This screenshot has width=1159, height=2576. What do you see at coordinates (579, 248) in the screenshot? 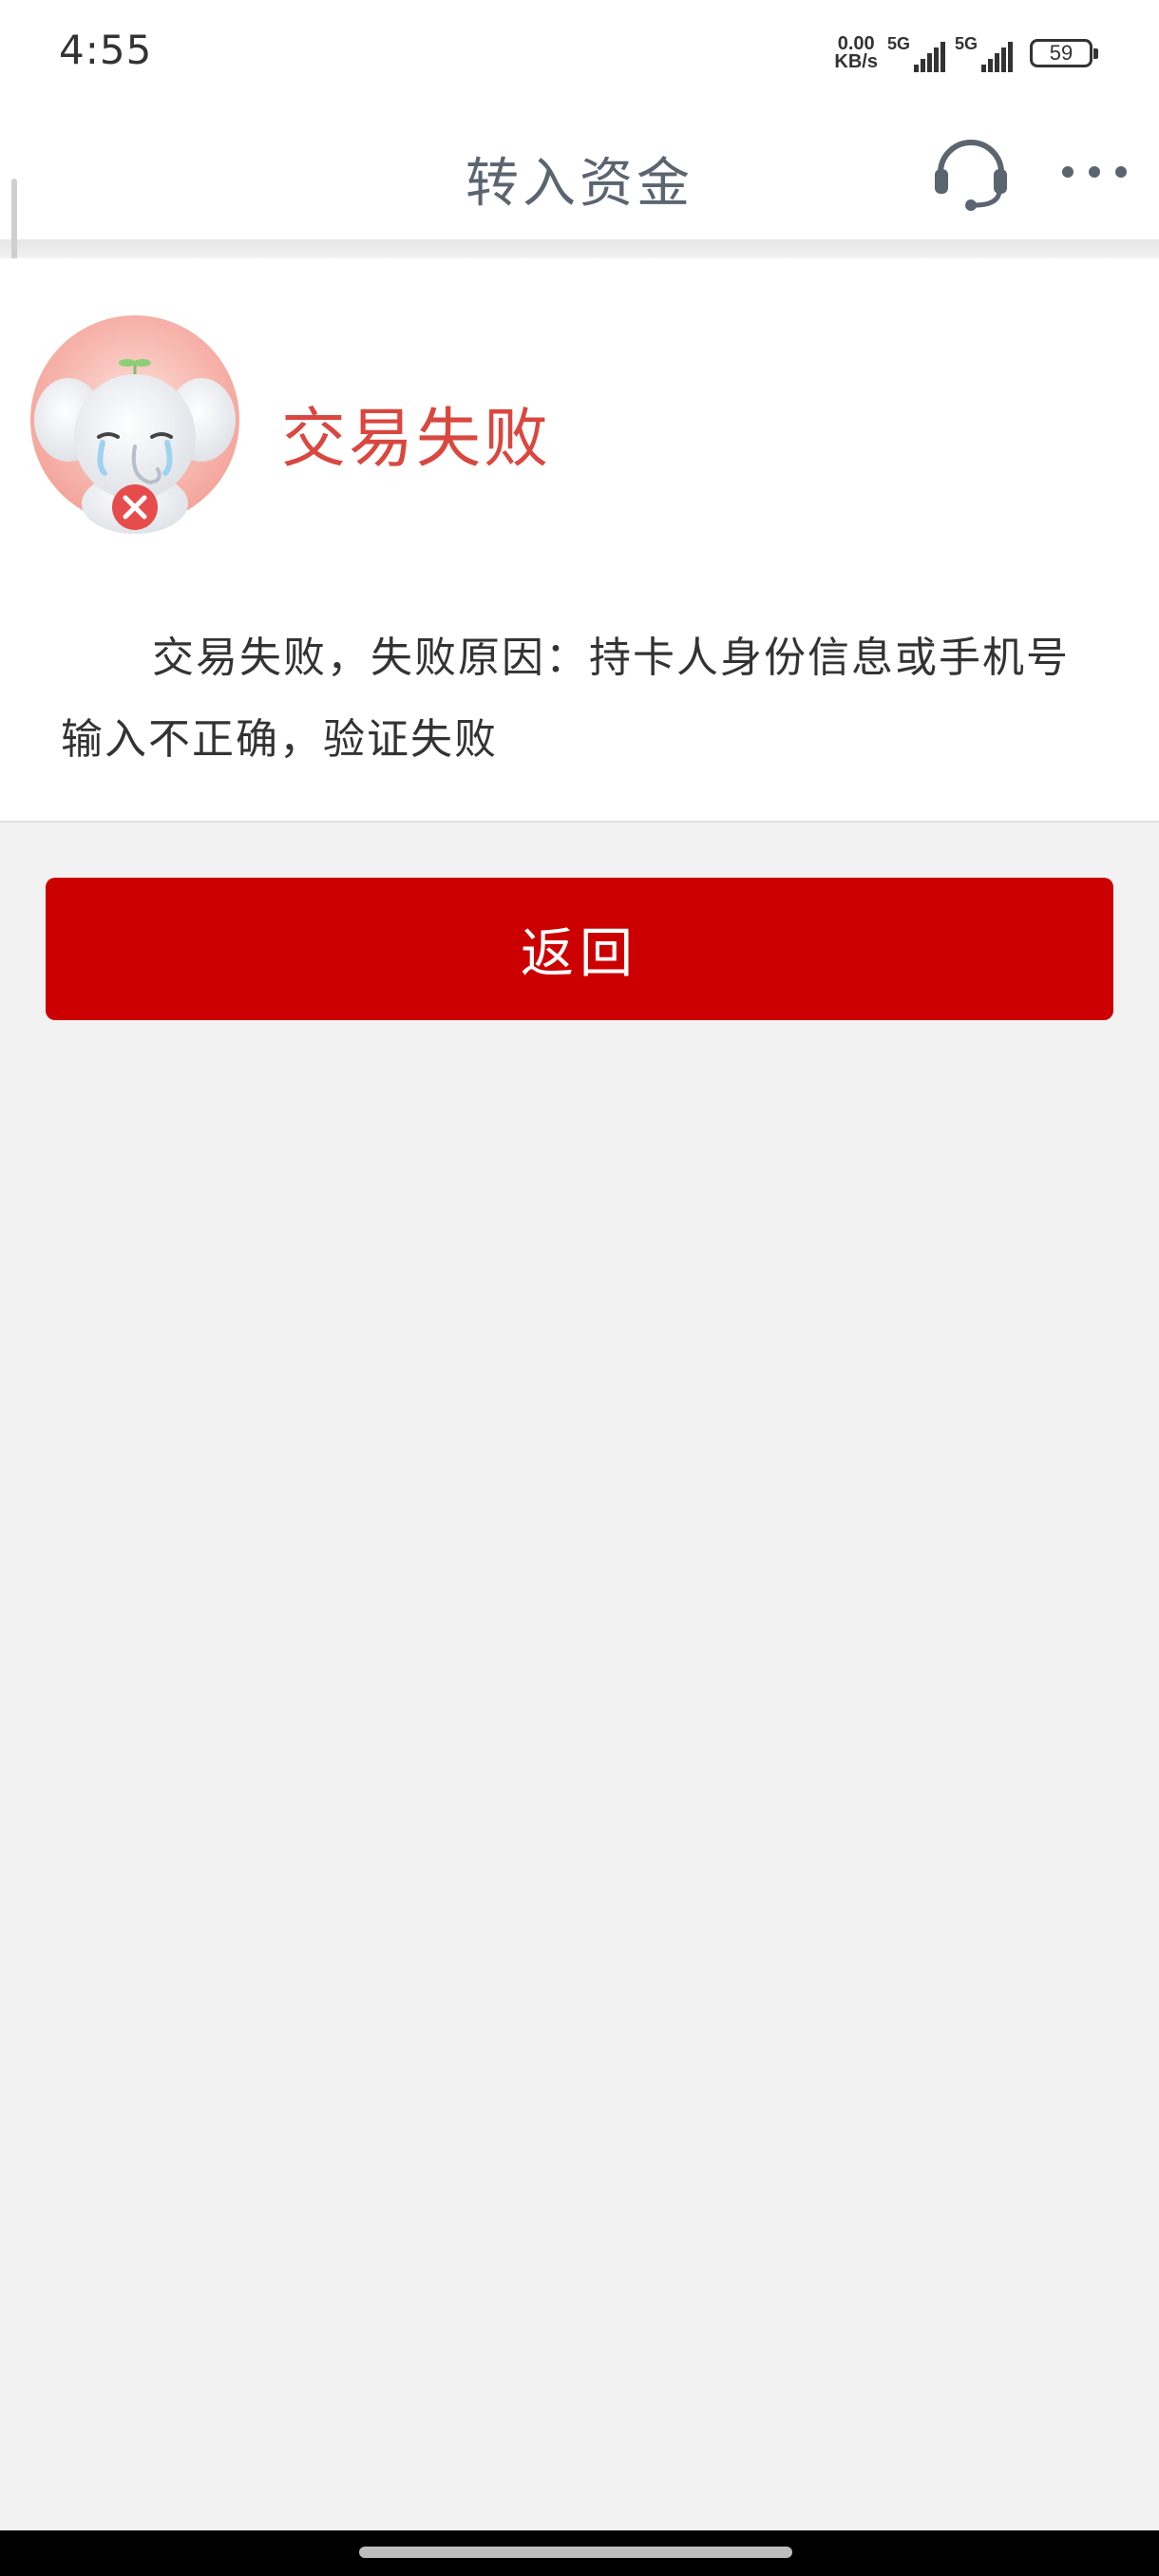
I see `nav-divider` at bounding box center [579, 248].